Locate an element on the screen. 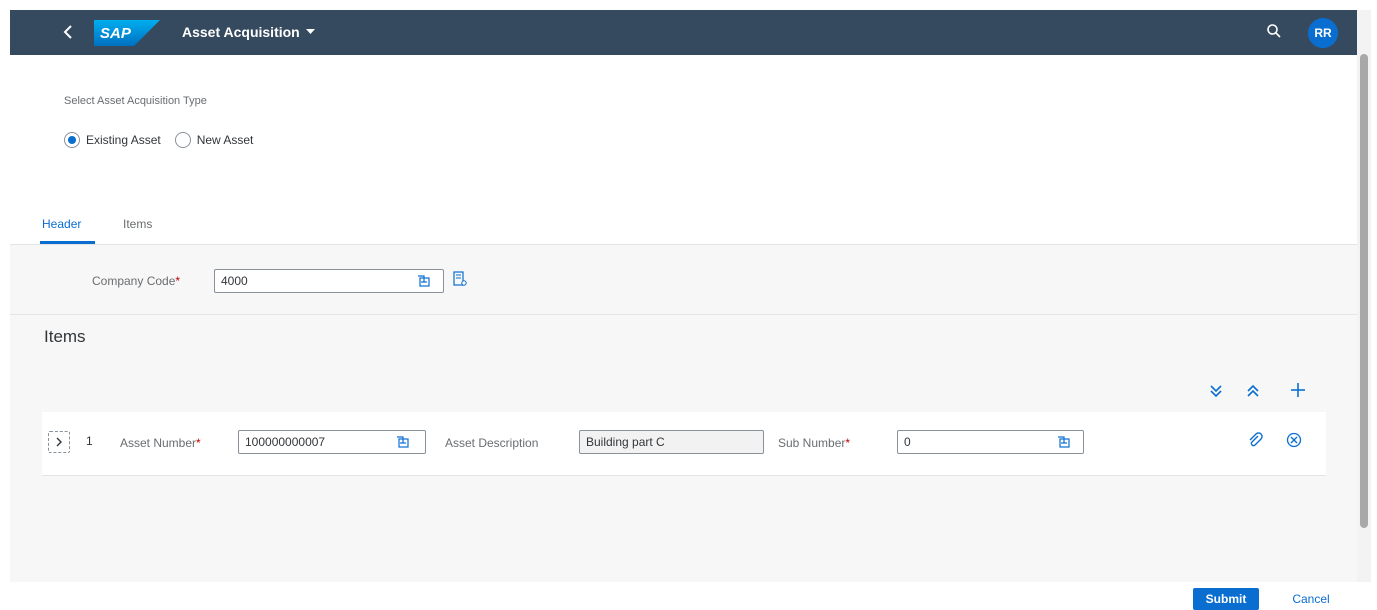 This screenshot has width=1377, height=610. chevron-left-icon is located at coordinates (67, 32).